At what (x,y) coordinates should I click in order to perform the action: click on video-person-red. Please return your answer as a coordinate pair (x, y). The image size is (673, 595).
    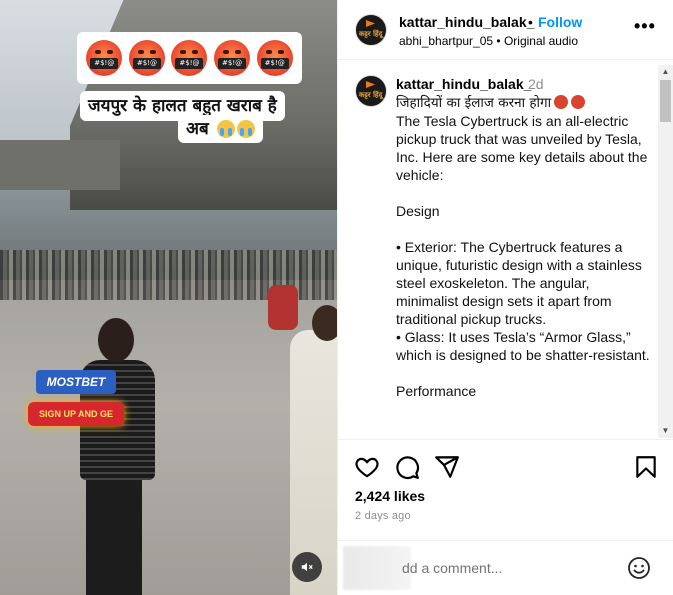
    Looking at the image, I should click on (283, 307).